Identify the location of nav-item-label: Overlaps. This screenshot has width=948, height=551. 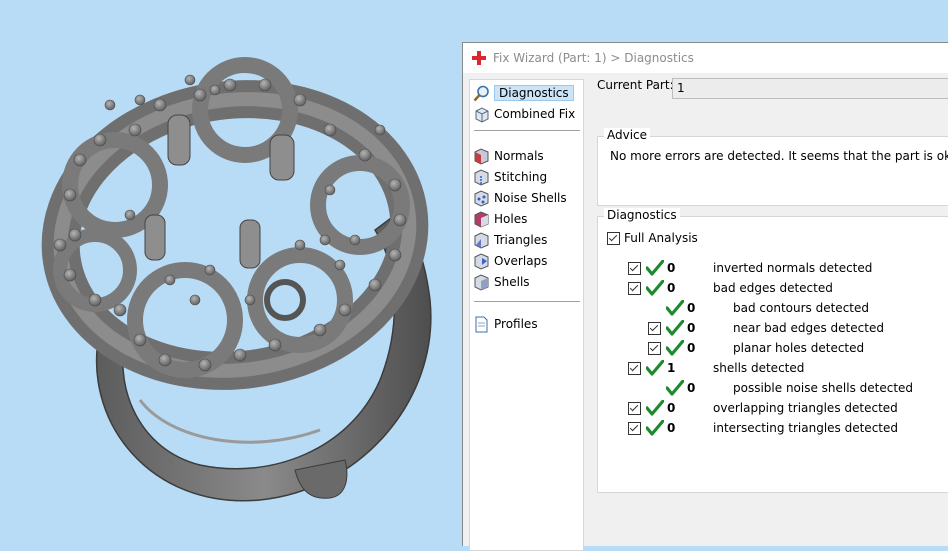
(521, 261).